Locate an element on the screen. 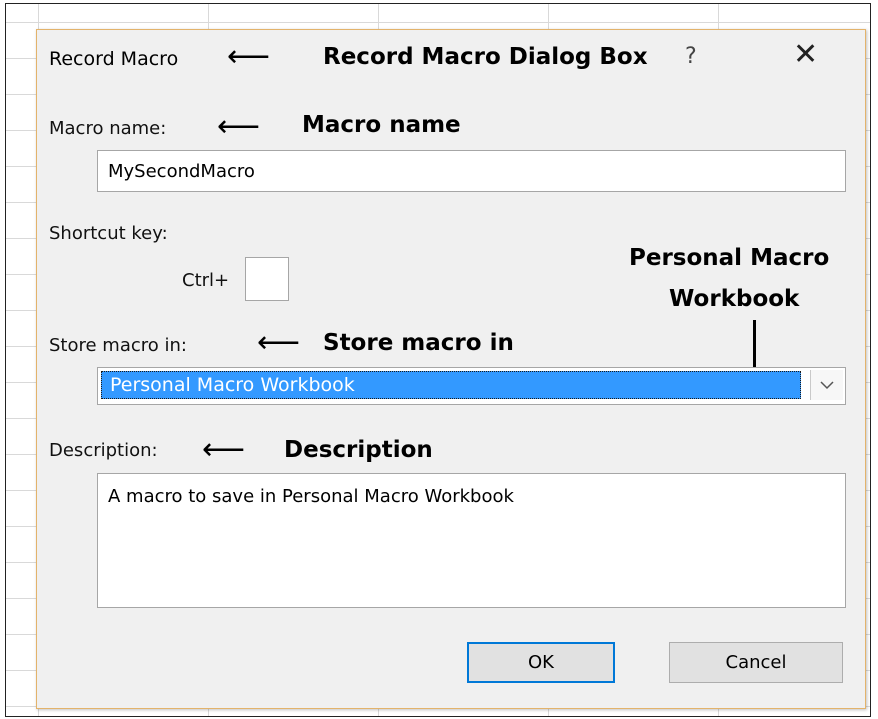 The width and height of the screenshot is (878, 719). annotation-dialog-box: Record Macro Dialog Box is located at coordinates (485, 57).